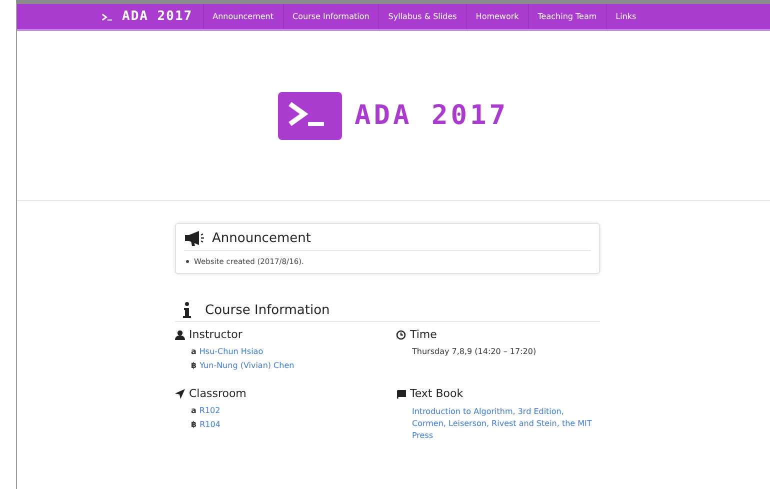 The image size is (770, 489). Describe the element at coordinates (261, 238) in the screenshot. I see `section-title: Announcement` at that location.